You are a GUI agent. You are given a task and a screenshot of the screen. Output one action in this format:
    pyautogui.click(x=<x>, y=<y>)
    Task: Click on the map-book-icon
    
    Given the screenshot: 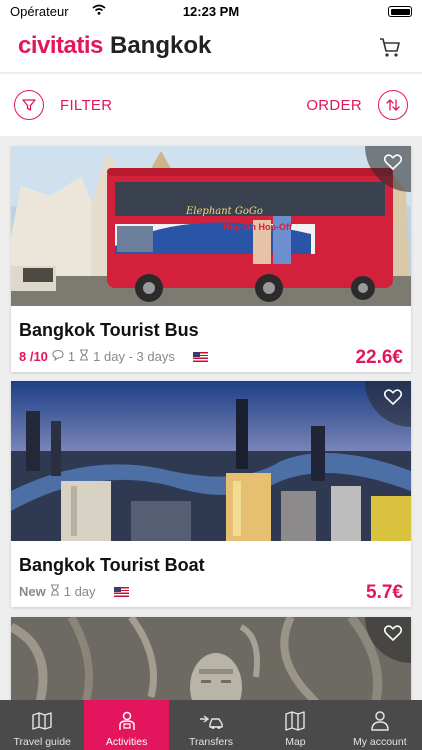 What is the action you would take?
    pyautogui.click(x=42, y=722)
    